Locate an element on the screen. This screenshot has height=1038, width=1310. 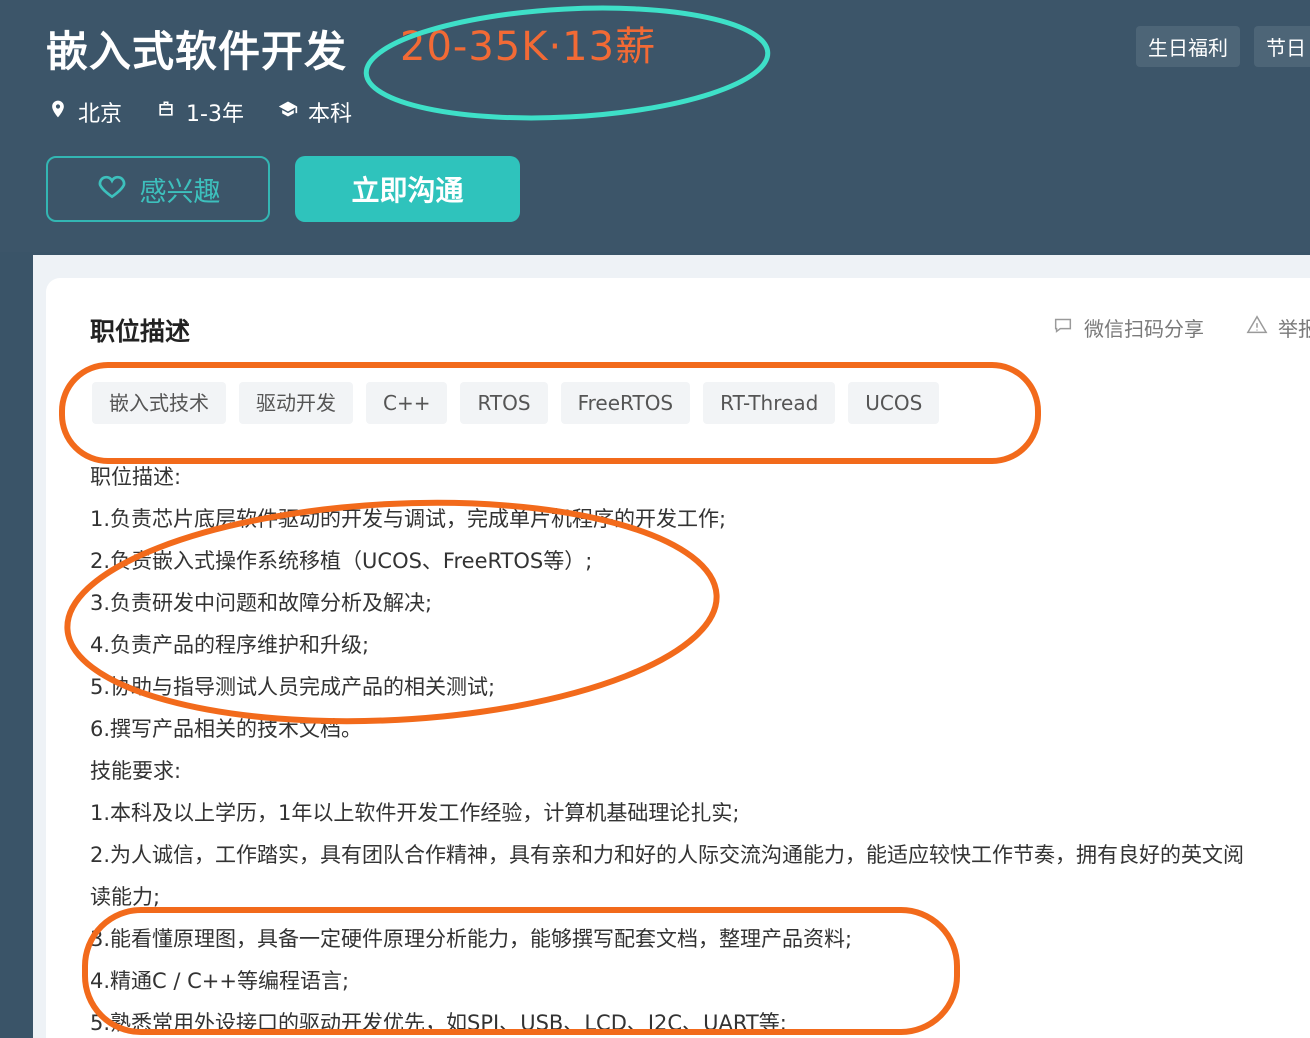
description-line: 职位描述: is located at coordinates (136, 477).